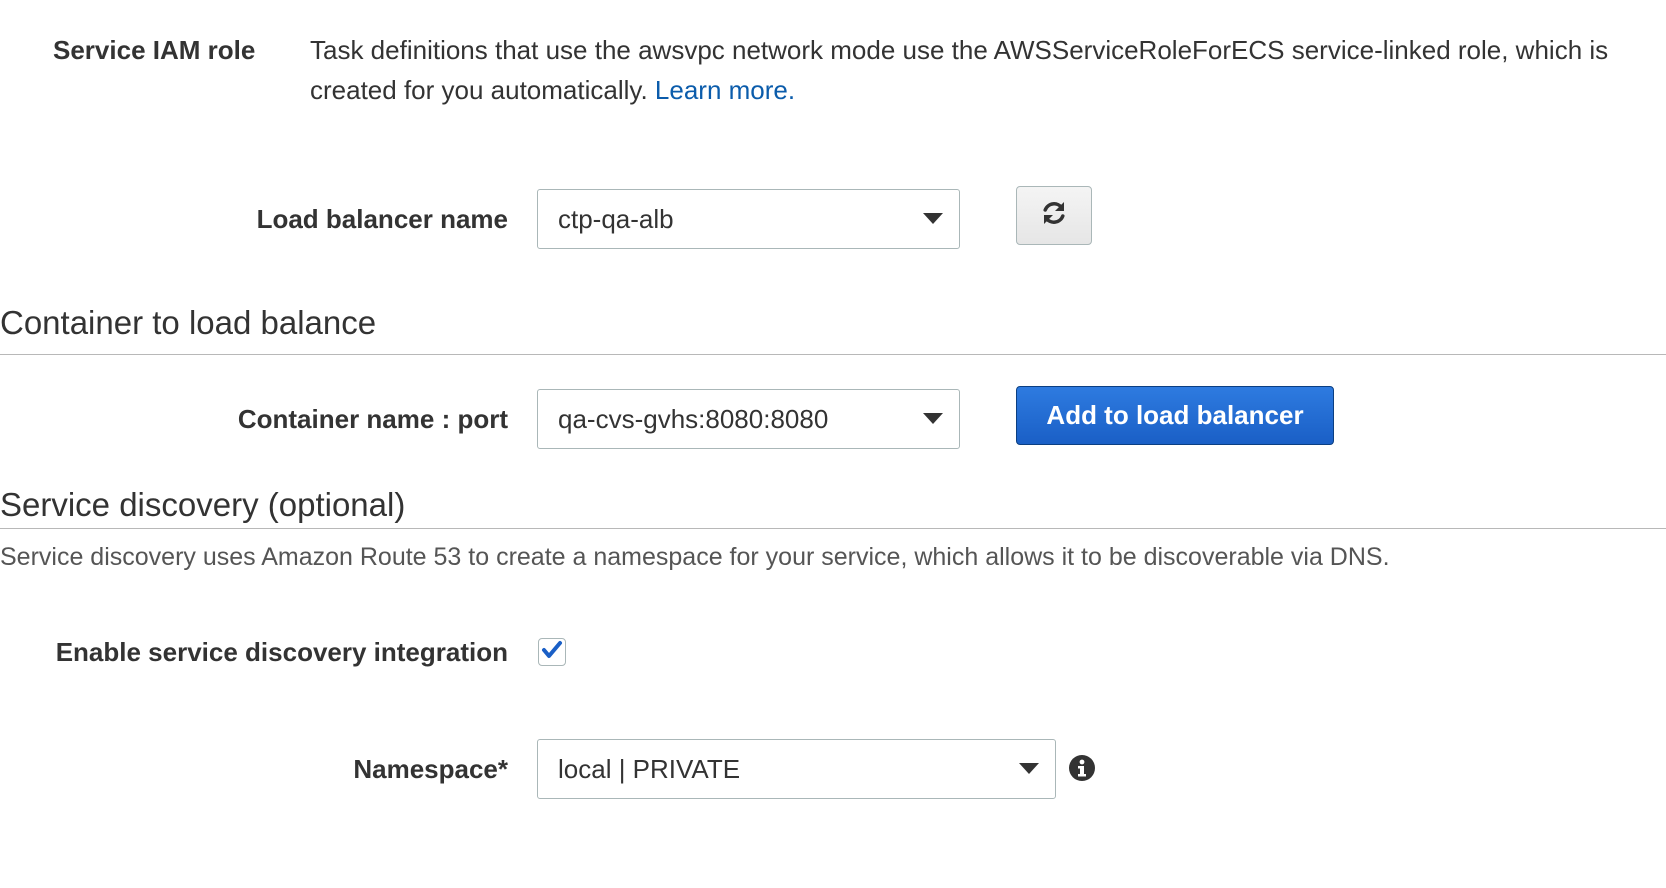 The width and height of the screenshot is (1666, 888). Describe the element at coordinates (372, 419) in the screenshot. I see `container-name-port-label: Container name : port` at that location.